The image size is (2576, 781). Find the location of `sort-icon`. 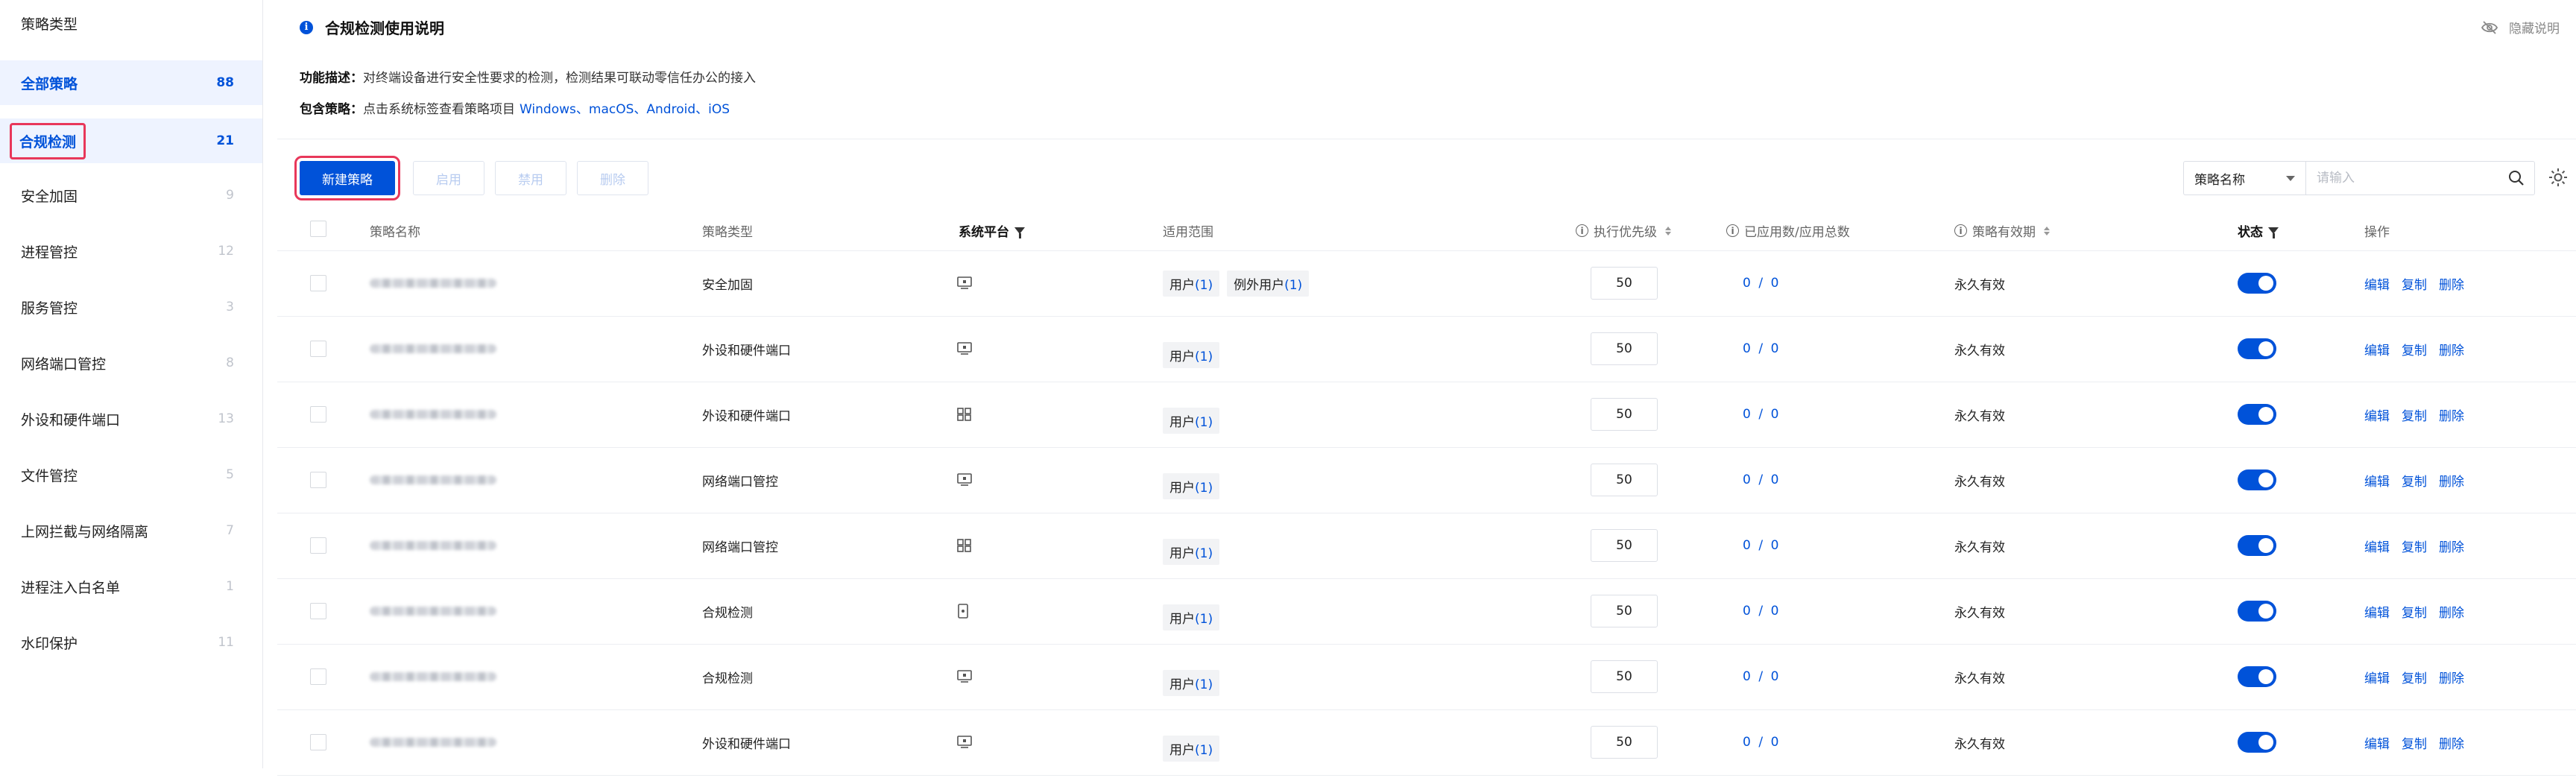

sort-icon is located at coordinates (2047, 230).